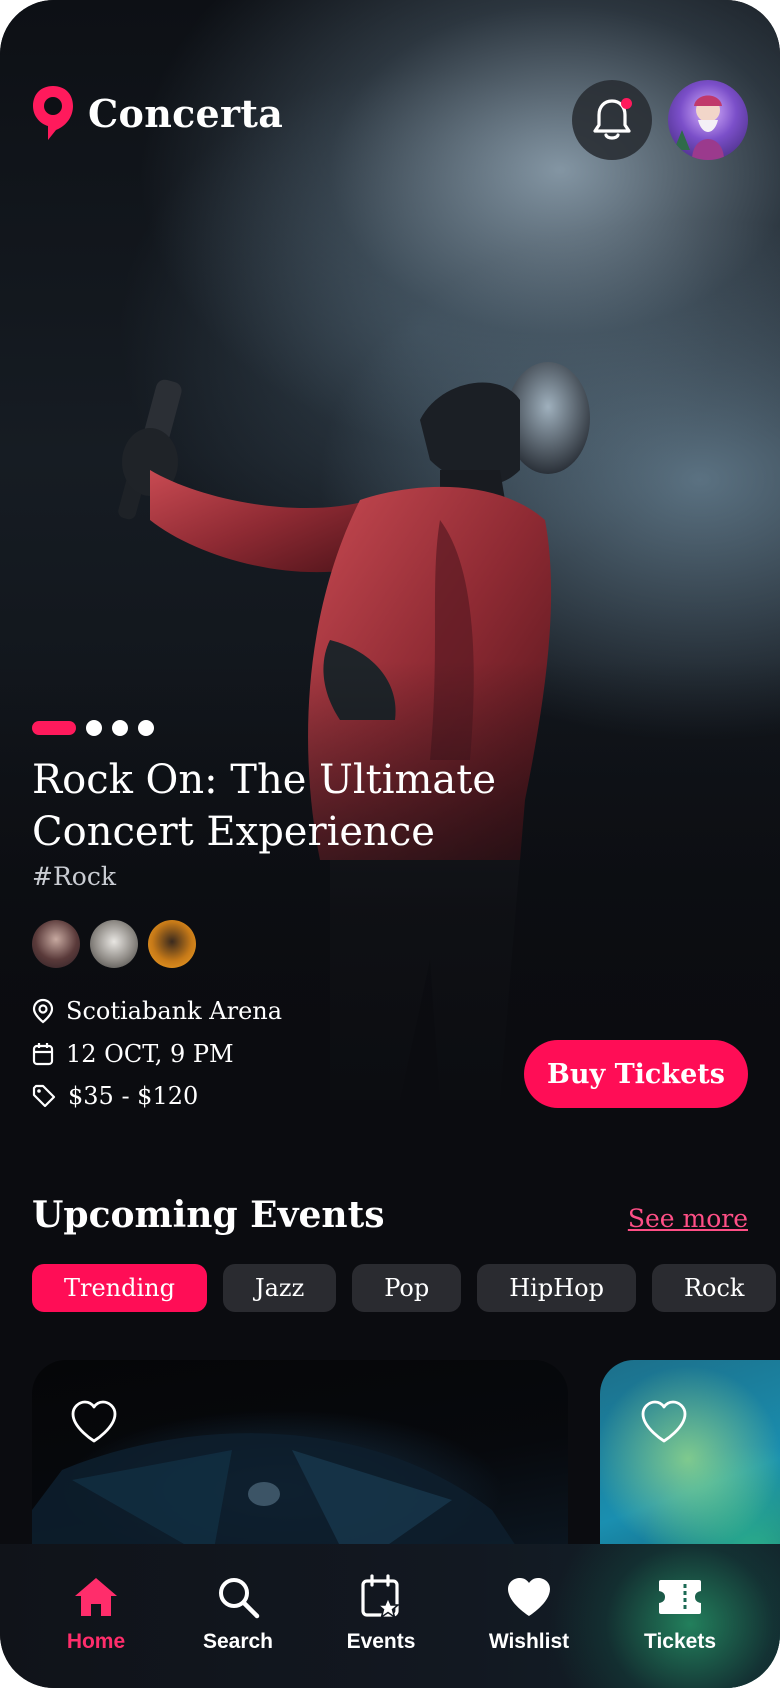 Image resolution: width=780 pixels, height=1688 pixels. What do you see at coordinates (381, 1641) in the screenshot?
I see `tab-events-label: Events` at bounding box center [381, 1641].